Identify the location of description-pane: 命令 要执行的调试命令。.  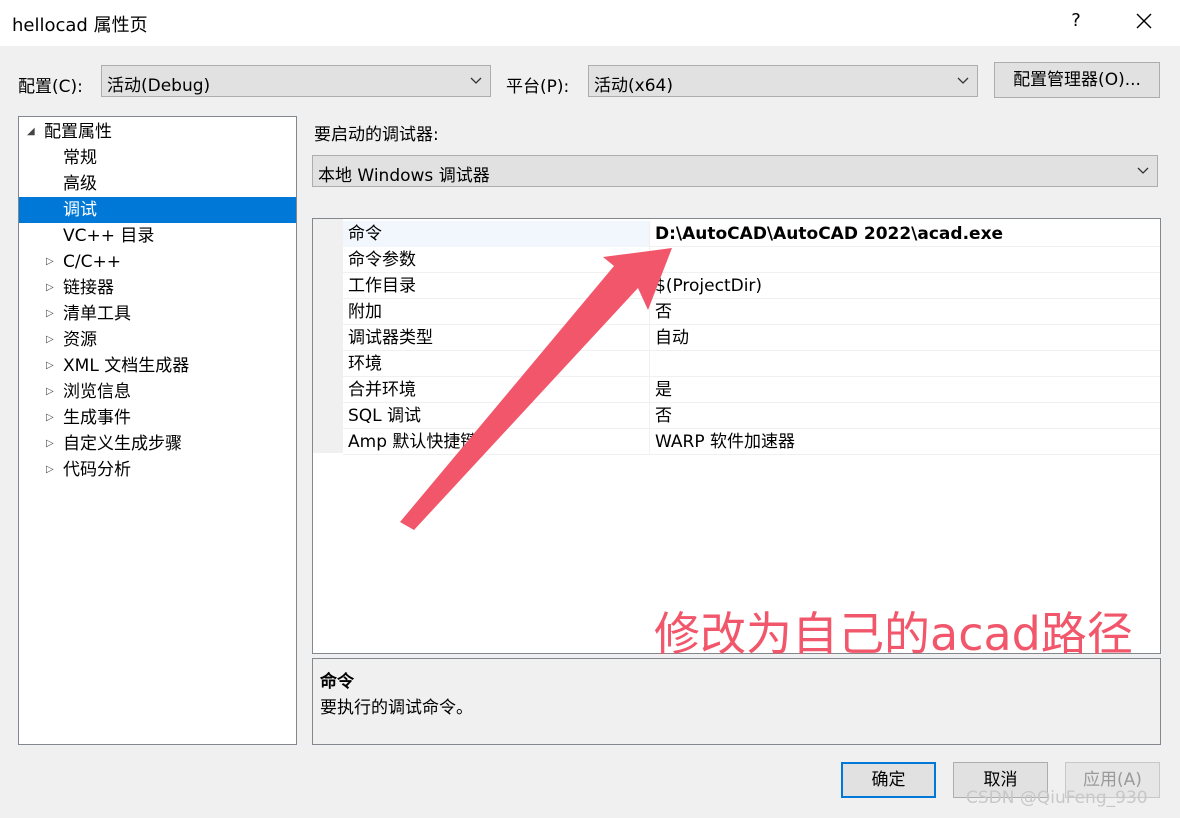
(736, 701).